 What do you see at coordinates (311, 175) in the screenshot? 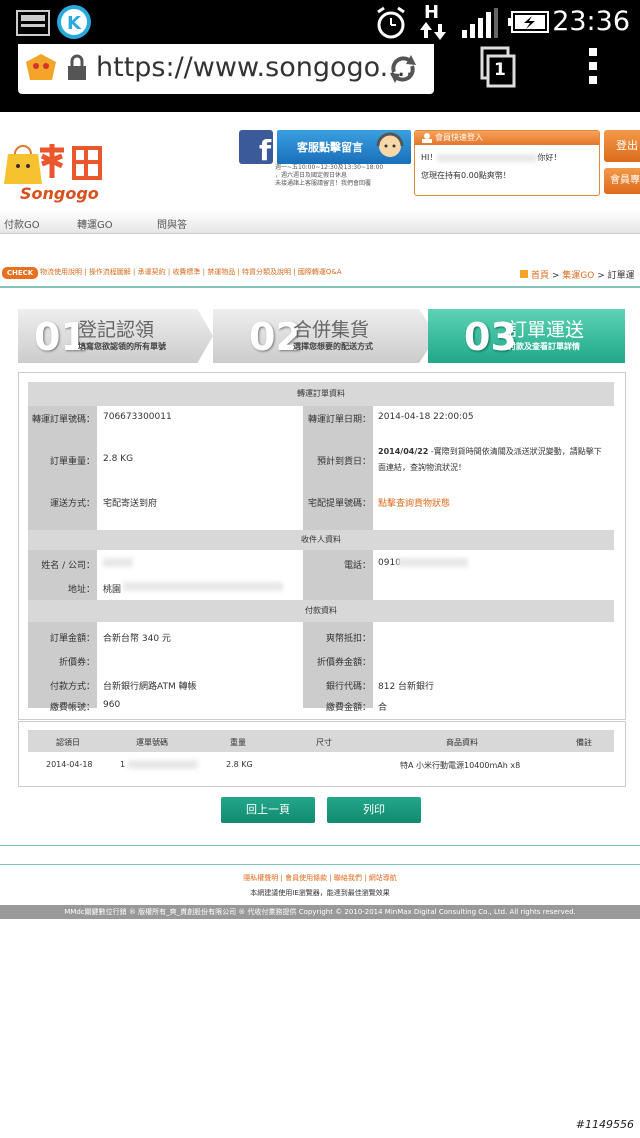
I see `service-hours-line: ，週六週日及國定假日休息` at bounding box center [311, 175].